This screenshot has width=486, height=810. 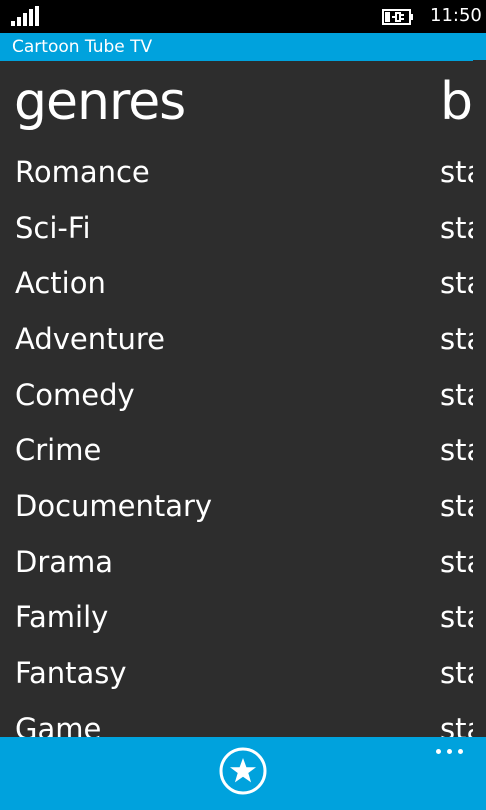 I want to click on list-item-genre: Crime, so click(x=58, y=450).